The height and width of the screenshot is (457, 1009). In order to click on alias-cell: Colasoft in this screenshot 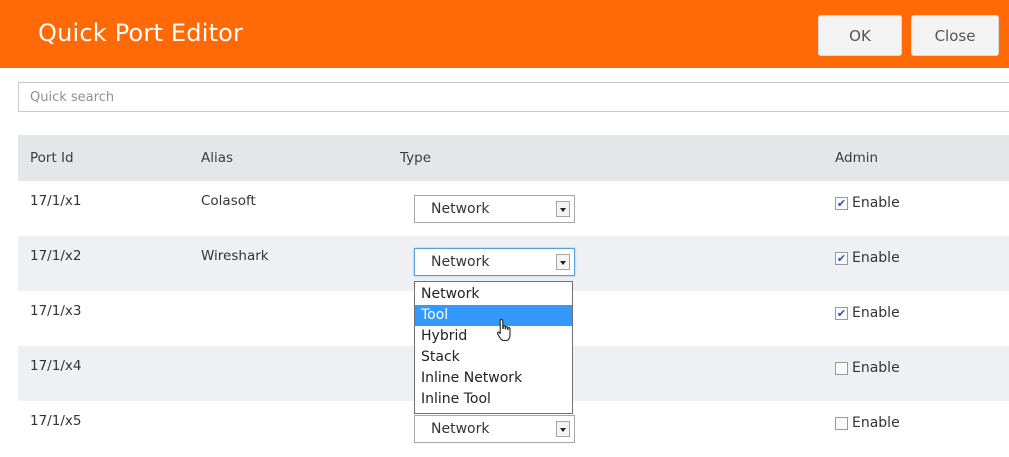, I will do `click(228, 201)`.